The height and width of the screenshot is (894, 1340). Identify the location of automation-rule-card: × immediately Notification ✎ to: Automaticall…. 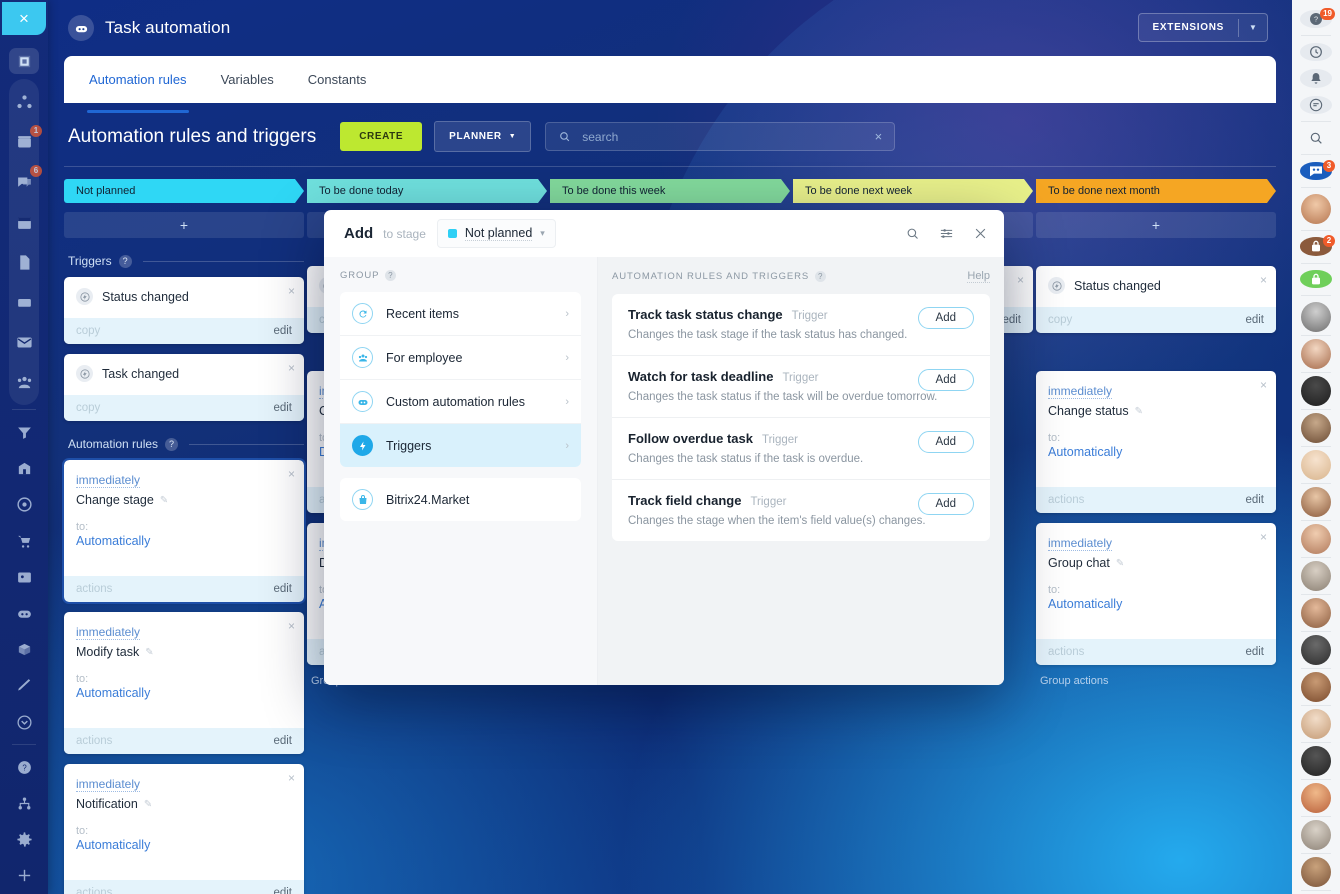
(184, 829).